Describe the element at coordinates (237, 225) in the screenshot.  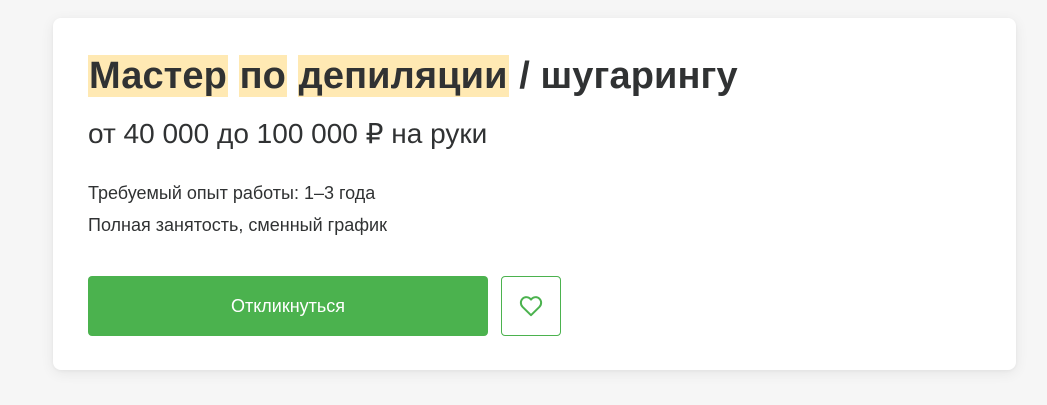
I see `employment-type: Полная занятость, сменный график` at that location.